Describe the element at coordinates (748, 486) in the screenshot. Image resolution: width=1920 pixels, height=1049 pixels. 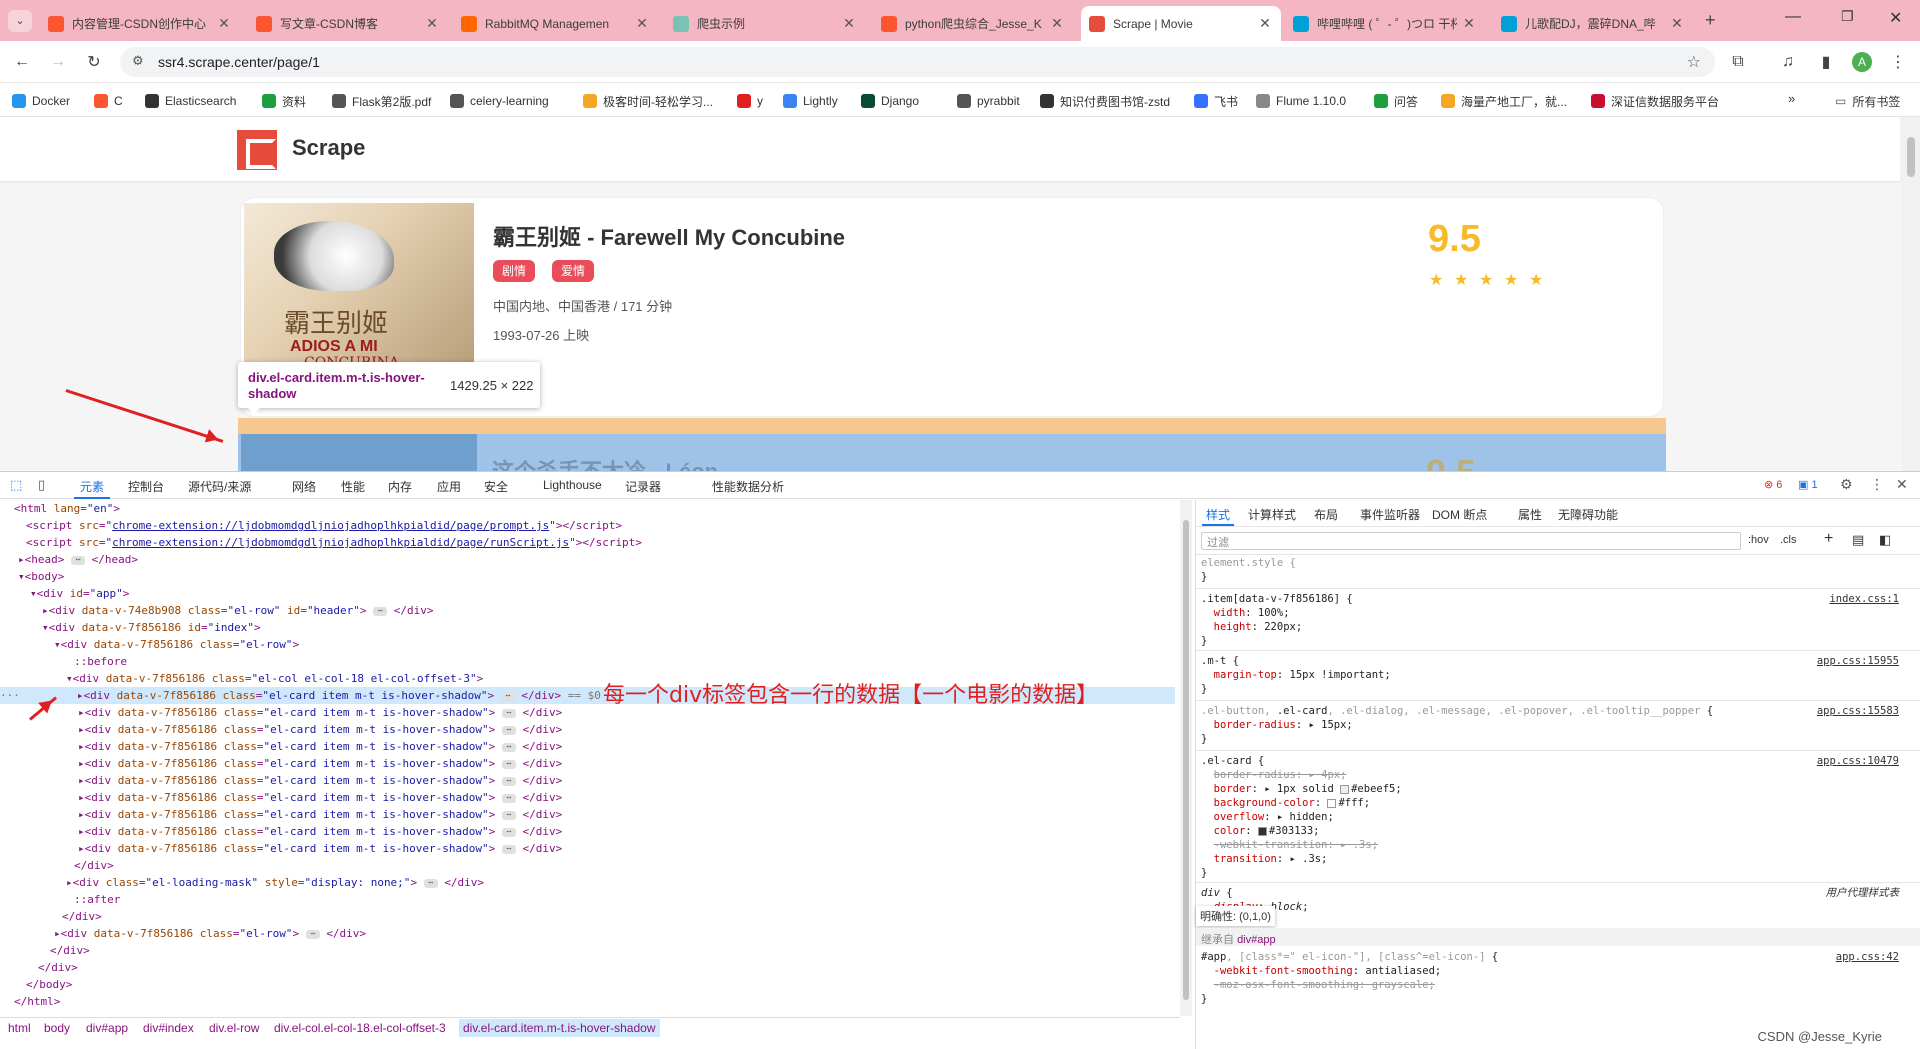
I see `devtools-tab: 性能数据分析` at that location.